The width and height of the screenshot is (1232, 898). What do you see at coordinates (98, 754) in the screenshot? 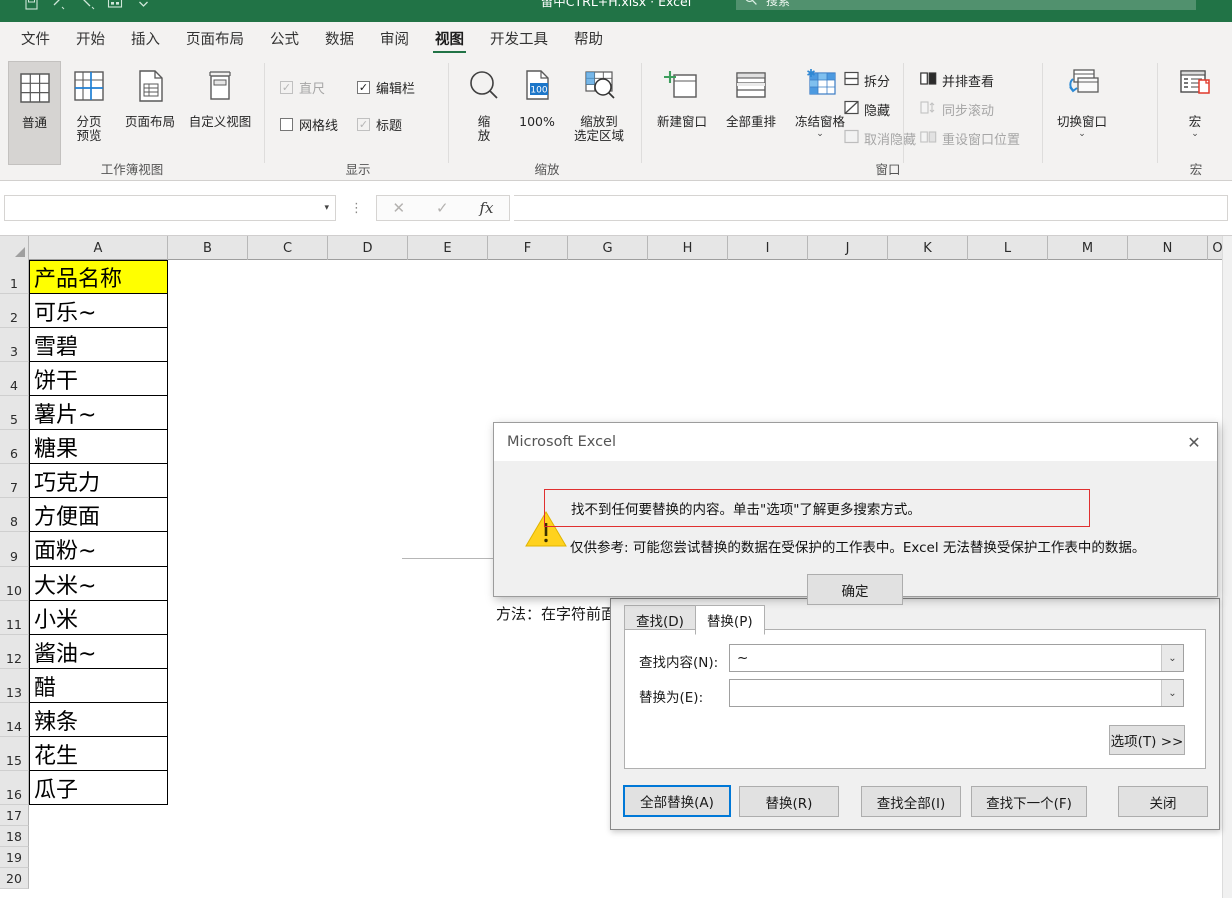
I see `cell-a15: 花生` at bounding box center [98, 754].